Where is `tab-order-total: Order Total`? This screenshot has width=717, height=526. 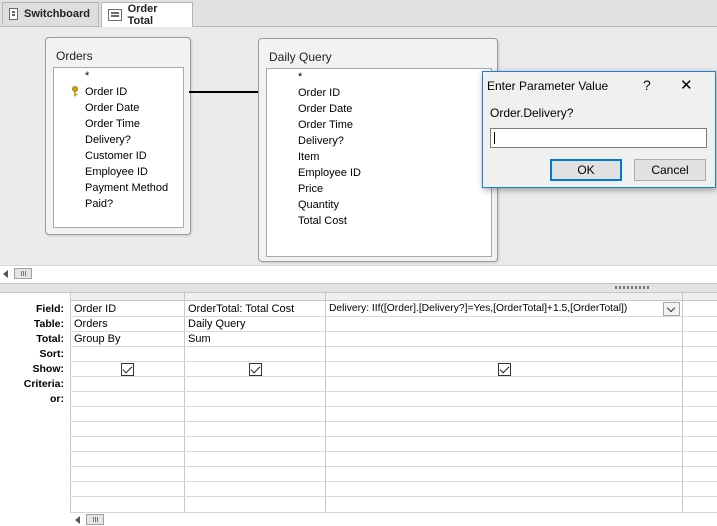 tab-order-total: Order Total is located at coordinates (147, 14).